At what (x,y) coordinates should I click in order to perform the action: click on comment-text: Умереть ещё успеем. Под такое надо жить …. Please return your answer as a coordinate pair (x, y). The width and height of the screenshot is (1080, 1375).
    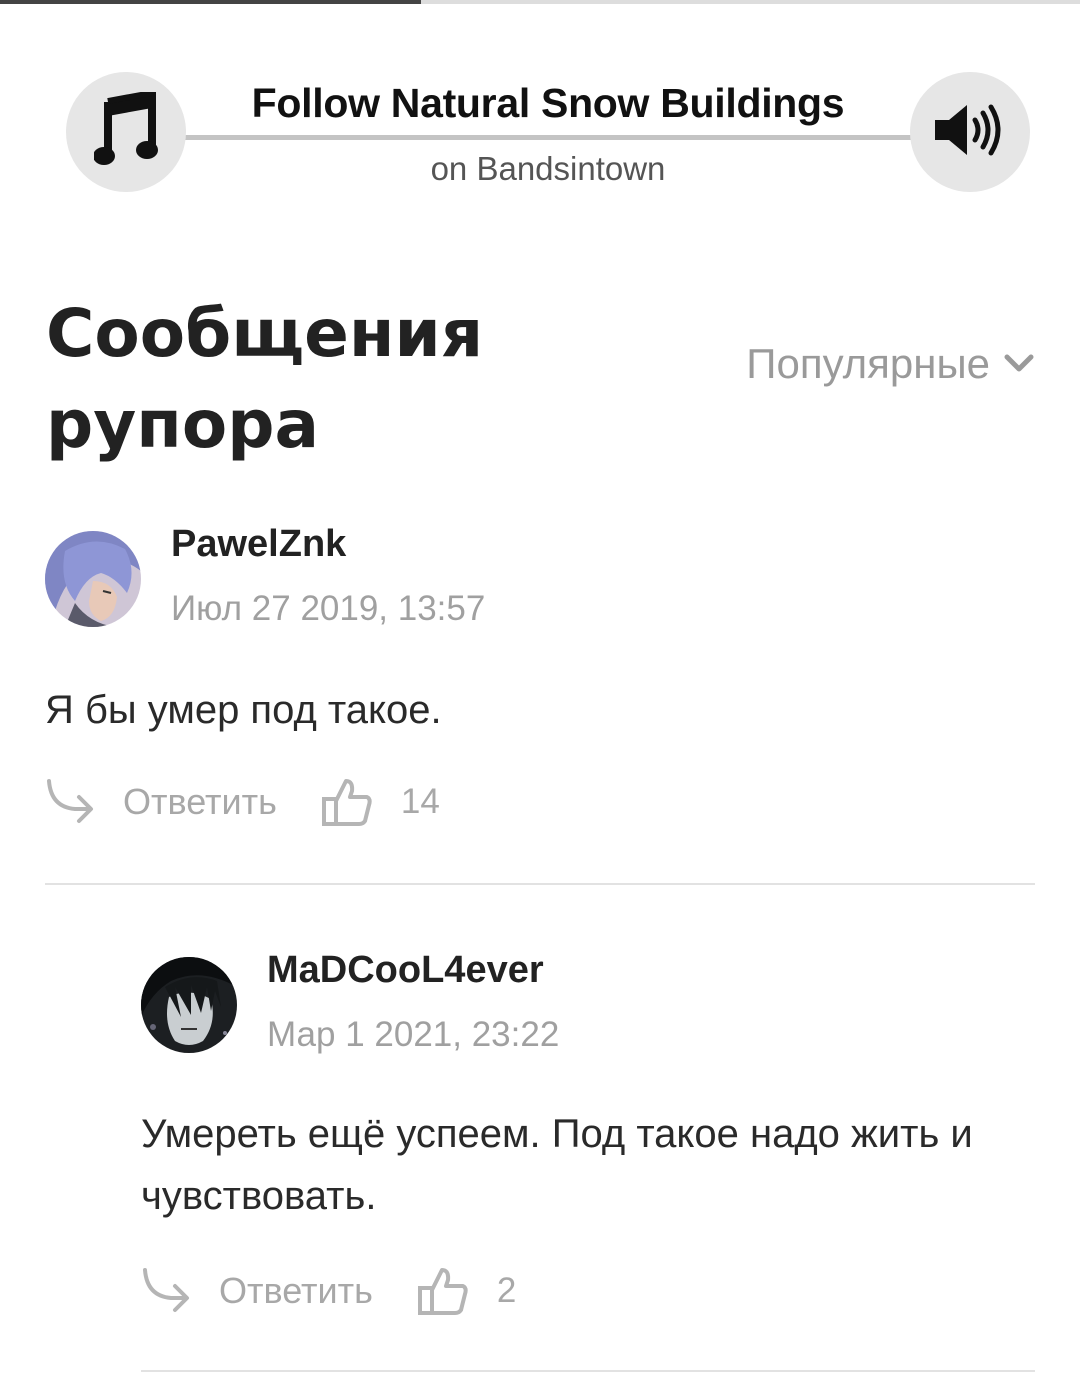
    Looking at the image, I should click on (557, 1165).